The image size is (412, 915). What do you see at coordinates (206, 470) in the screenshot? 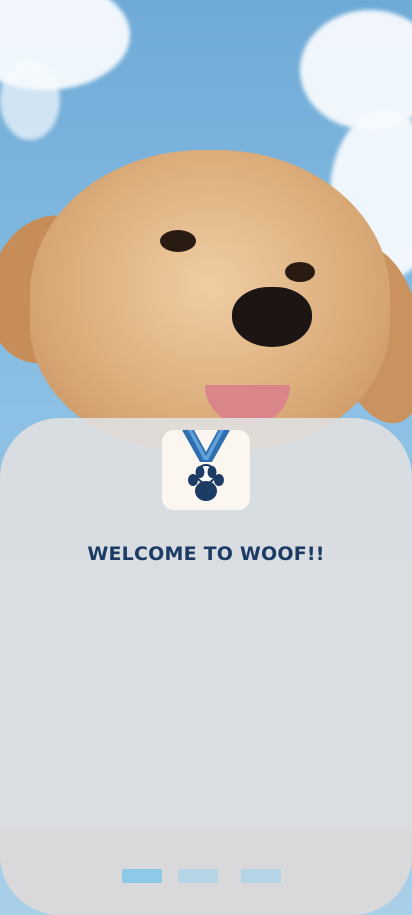
I see `paw-medal-icon` at bounding box center [206, 470].